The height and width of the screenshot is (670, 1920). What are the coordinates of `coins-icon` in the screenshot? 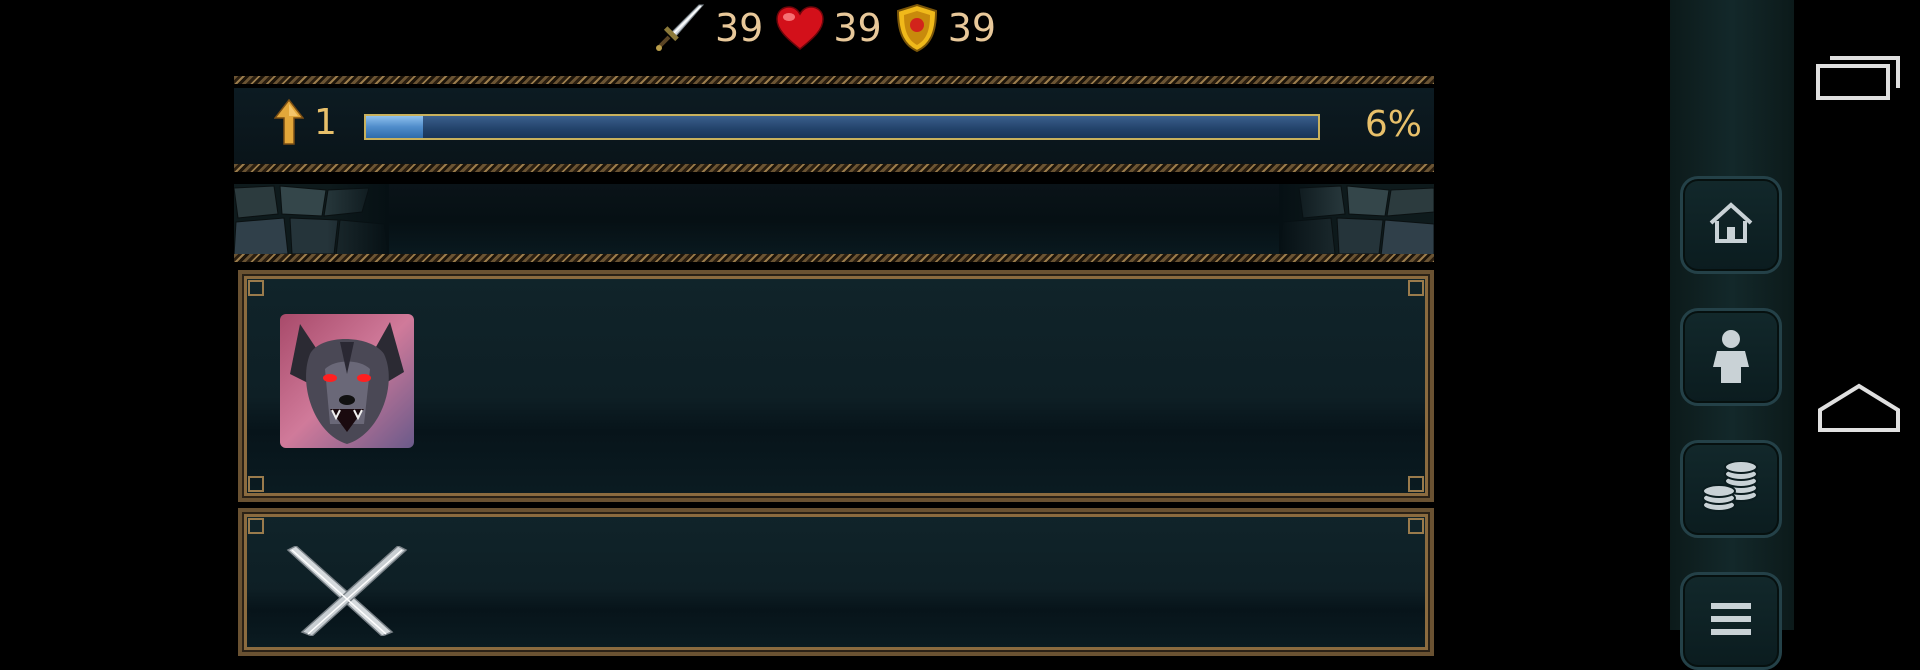 It's located at (1731, 488).